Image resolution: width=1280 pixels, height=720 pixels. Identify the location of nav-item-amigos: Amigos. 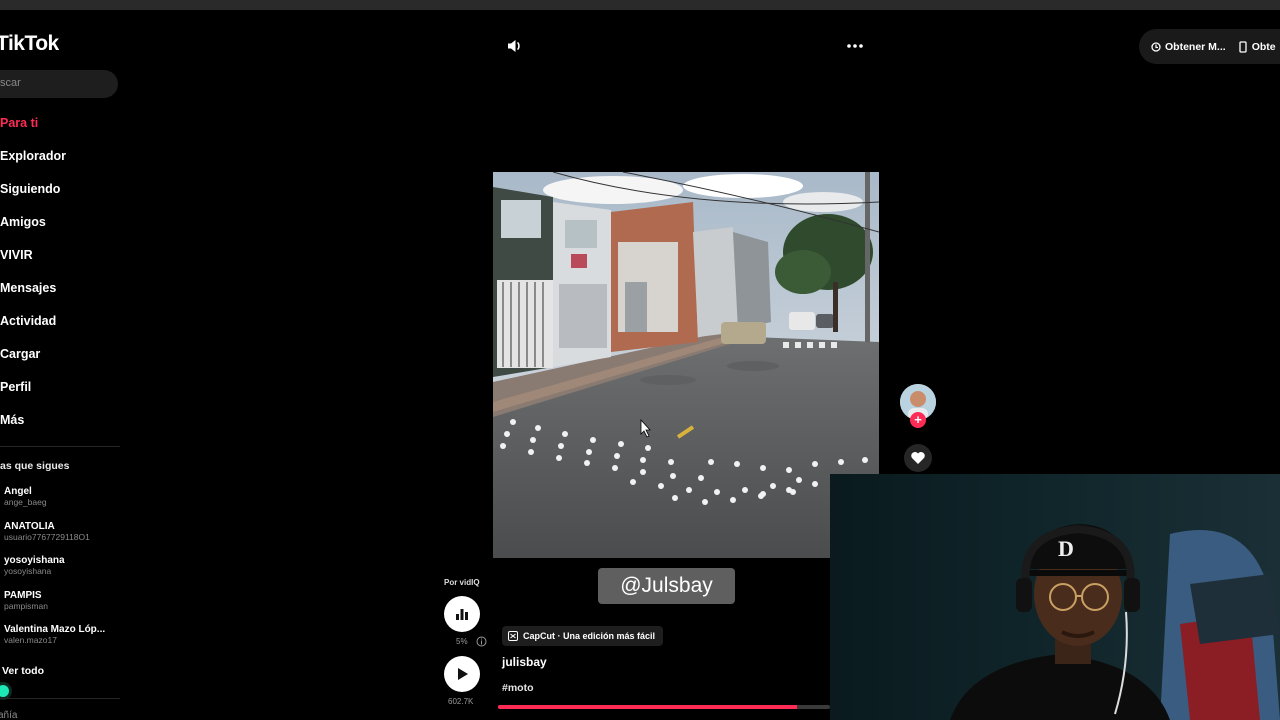
(65, 229).